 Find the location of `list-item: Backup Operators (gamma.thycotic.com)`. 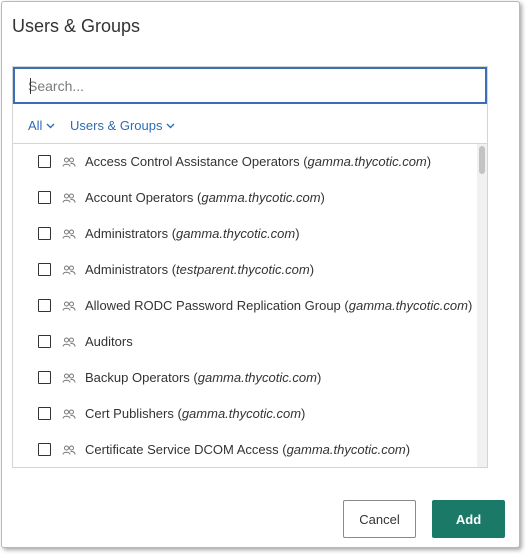

list-item: Backup Operators (gamma.thycotic.com) is located at coordinates (244, 378).